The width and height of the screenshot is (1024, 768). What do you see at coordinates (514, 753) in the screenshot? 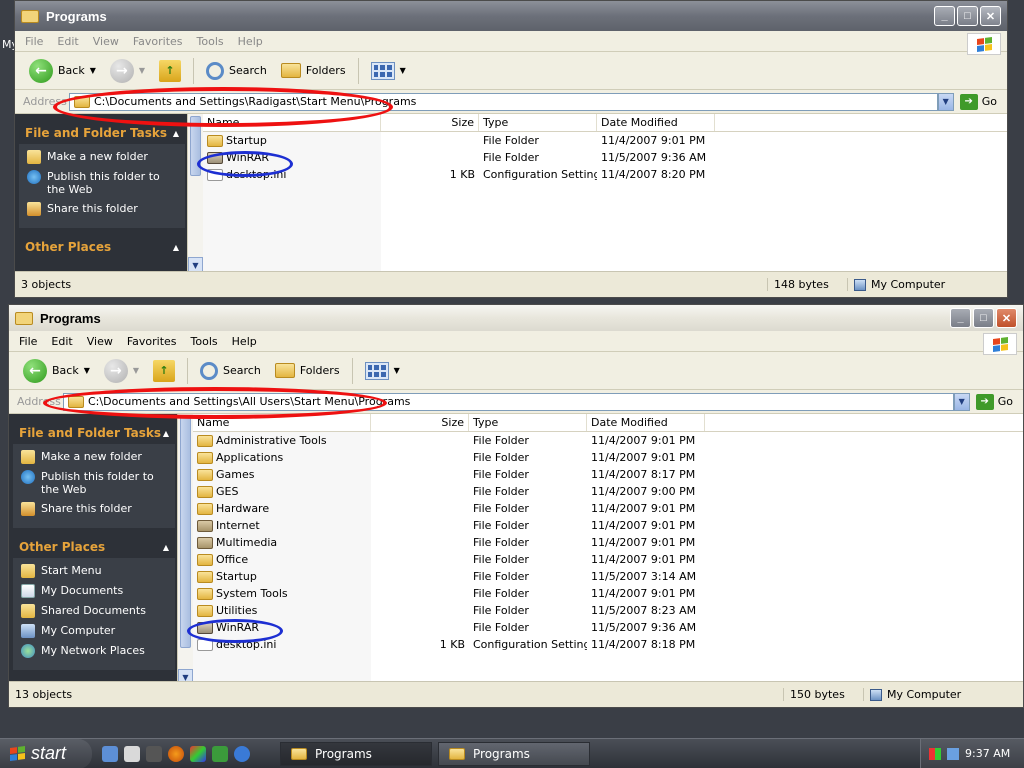
I see `taskbar-button-programs-2: Programs` at bounding box center [514, 753].